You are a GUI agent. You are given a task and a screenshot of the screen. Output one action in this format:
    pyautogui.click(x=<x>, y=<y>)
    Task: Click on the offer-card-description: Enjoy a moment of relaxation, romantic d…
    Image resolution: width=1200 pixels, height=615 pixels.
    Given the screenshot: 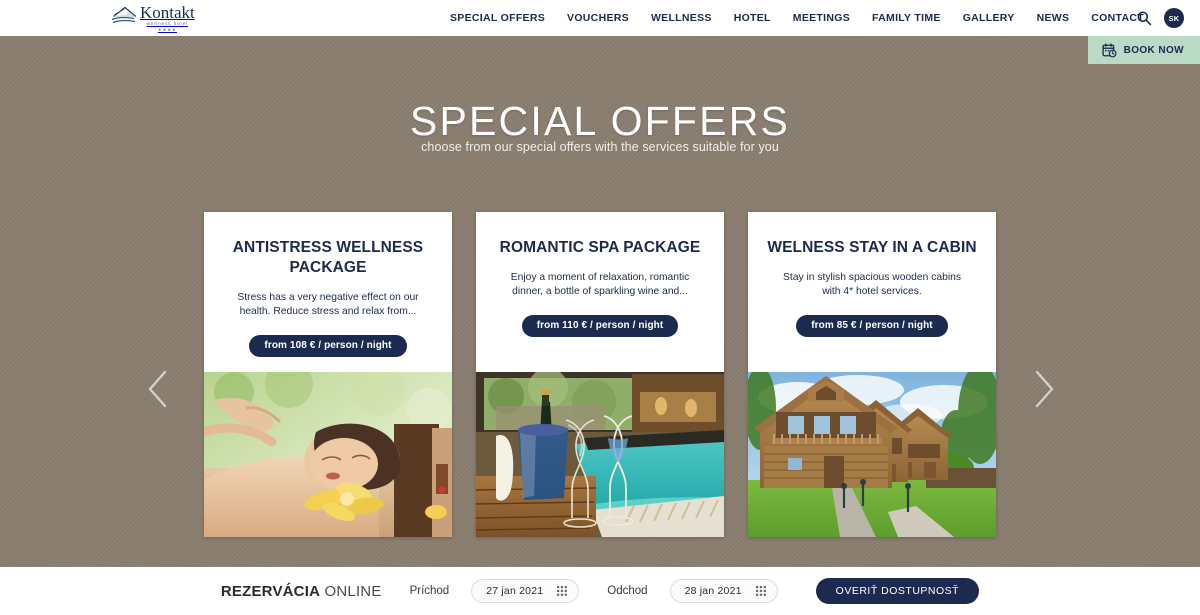 What is the action you would take?
    pyautogui.click(x=600, y=284)
    